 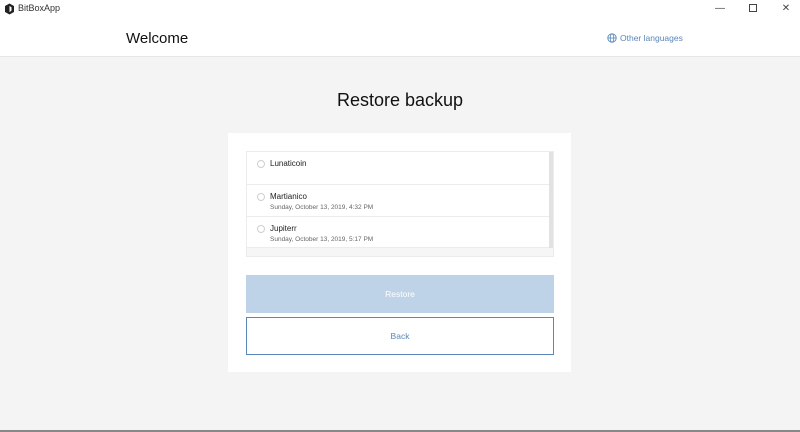 What do you see at coordinates (288, 163) in the screenshot?
I see `backup-name: Lunaticoin` at bounding box center [288, 163].